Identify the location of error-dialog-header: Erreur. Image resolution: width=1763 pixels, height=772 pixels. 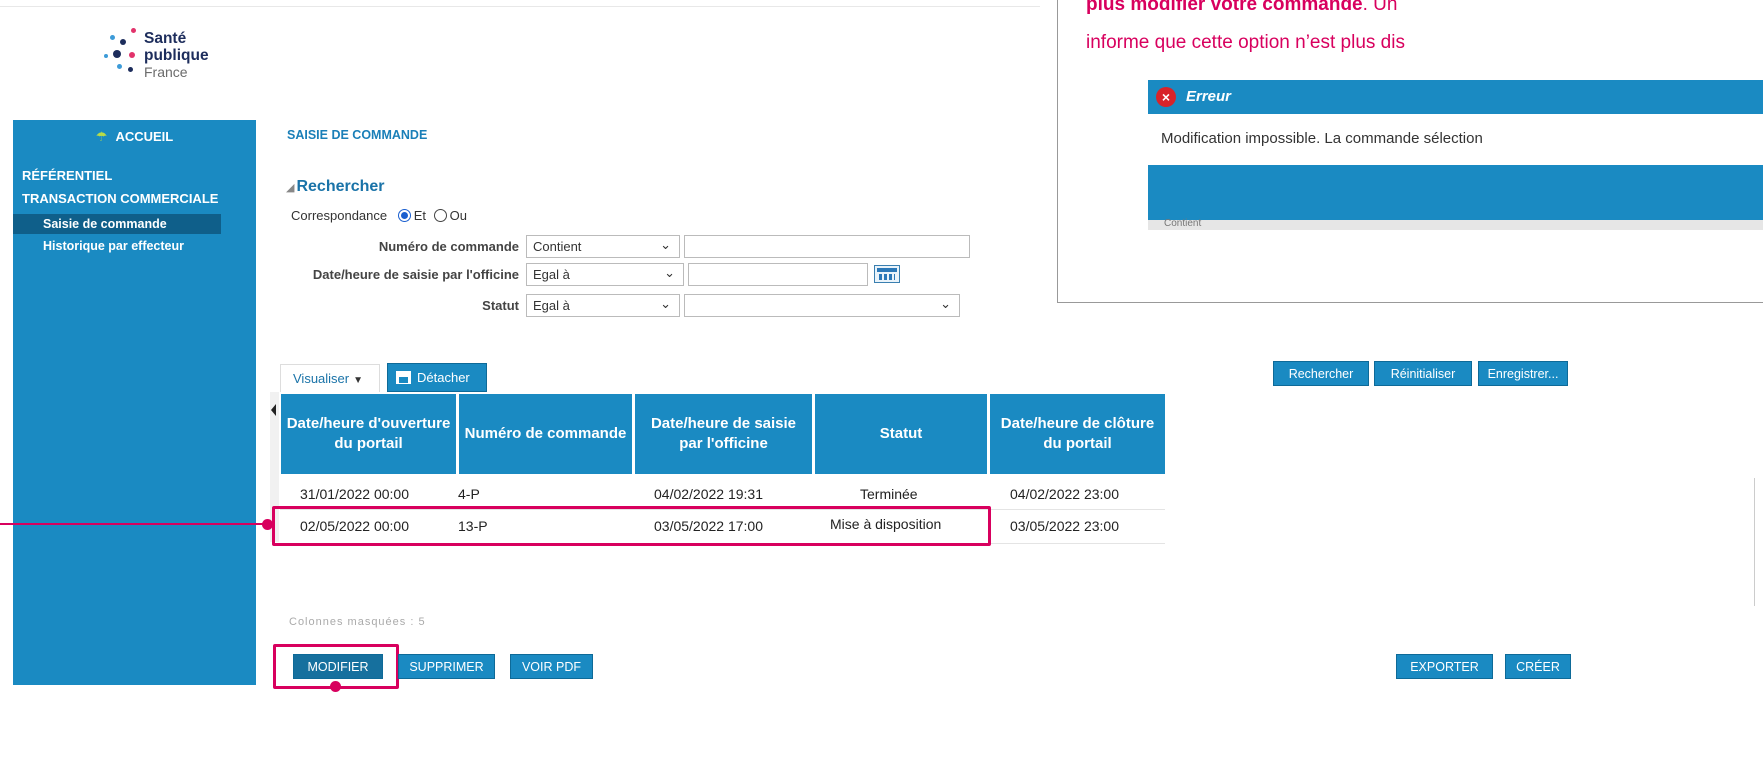
(1455, 97).